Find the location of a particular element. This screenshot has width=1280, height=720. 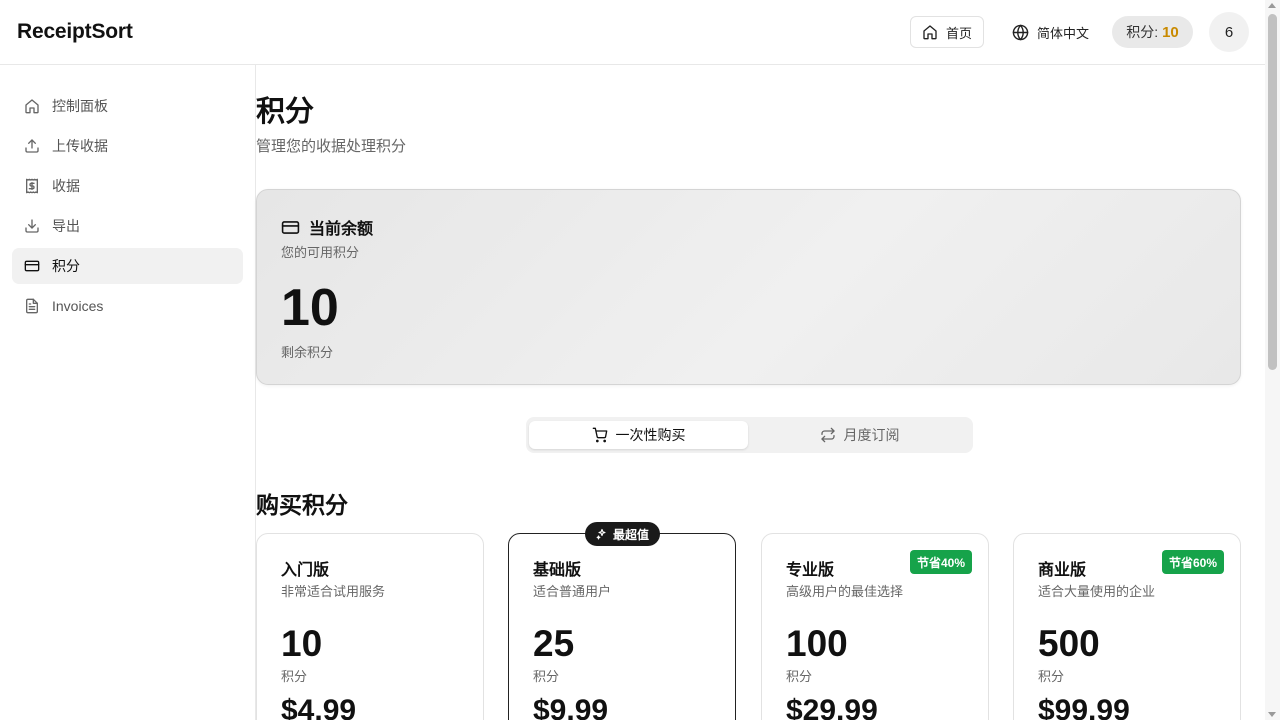

credits-badge: 积分: 10 is located at coordinates (1152, 32).